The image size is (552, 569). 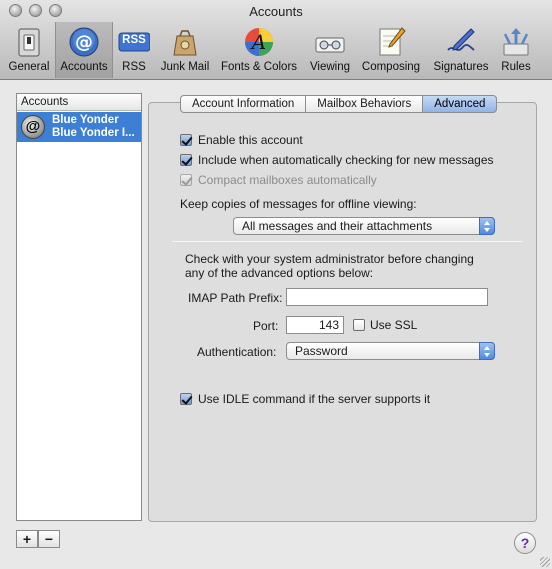 I want to click on at-sign-icon: @, so click(x=84, y=42).